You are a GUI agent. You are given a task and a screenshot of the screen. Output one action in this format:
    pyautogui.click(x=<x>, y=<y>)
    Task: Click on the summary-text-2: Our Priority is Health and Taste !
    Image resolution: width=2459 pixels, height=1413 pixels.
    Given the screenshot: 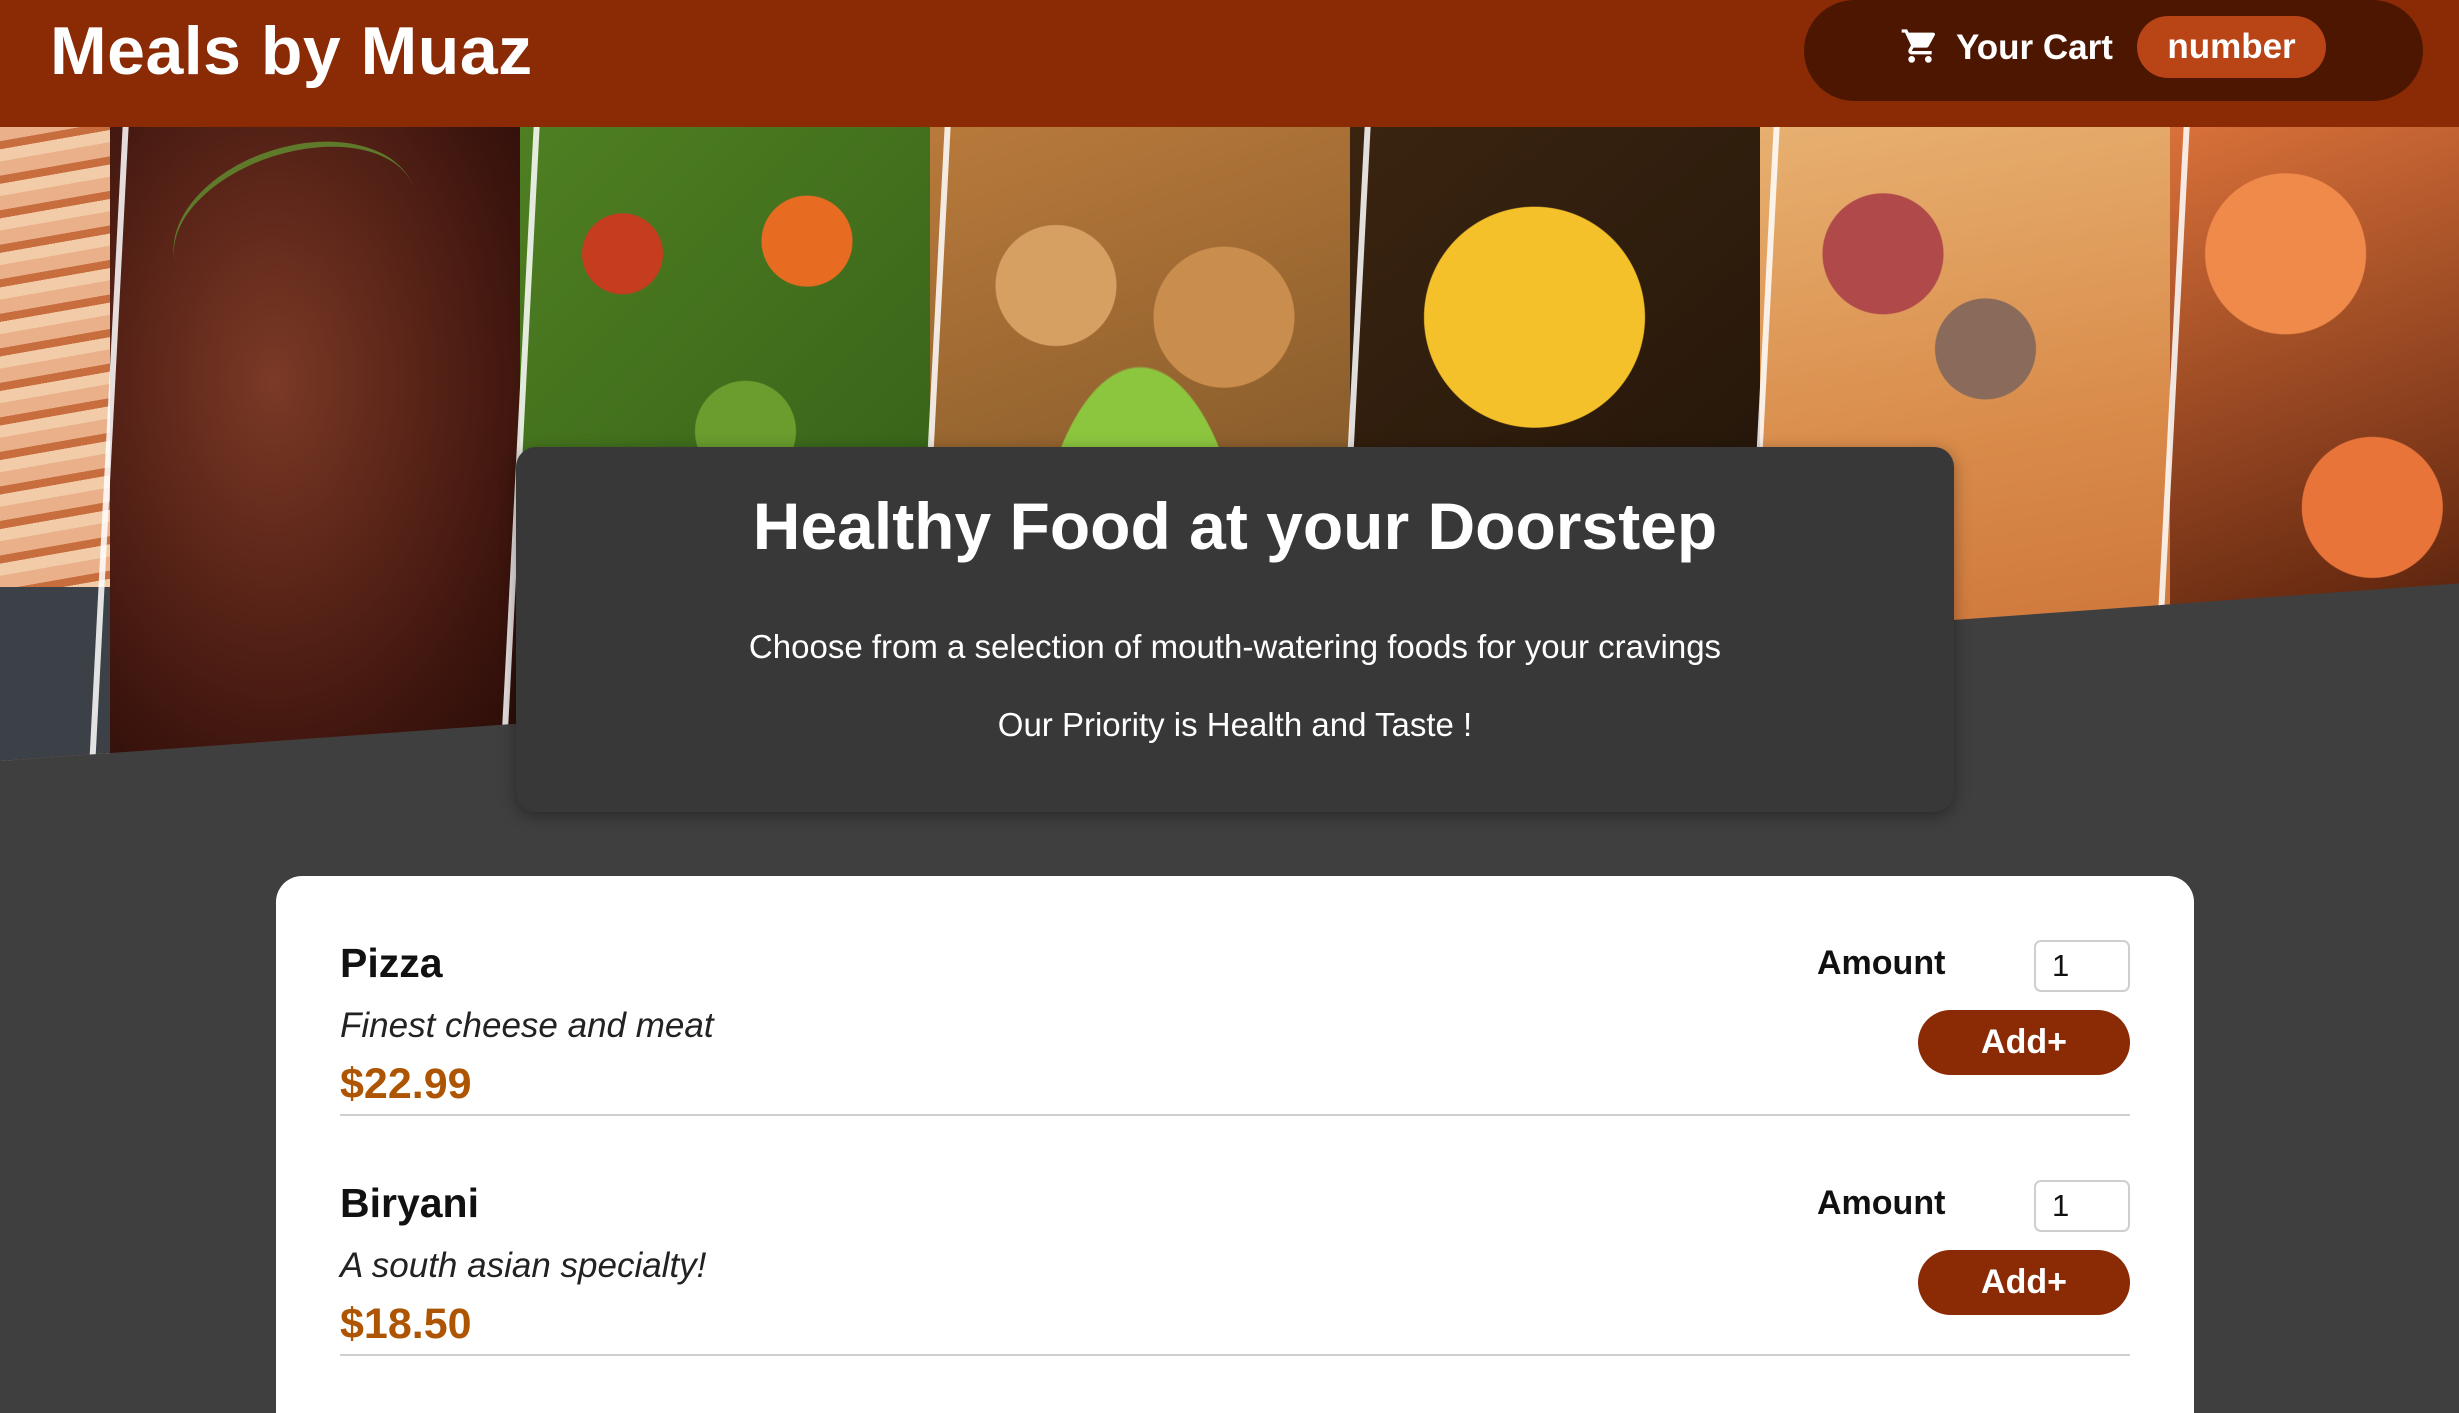 What is the action you would take?
    pyautogui.click(x=1235, y=724)
    